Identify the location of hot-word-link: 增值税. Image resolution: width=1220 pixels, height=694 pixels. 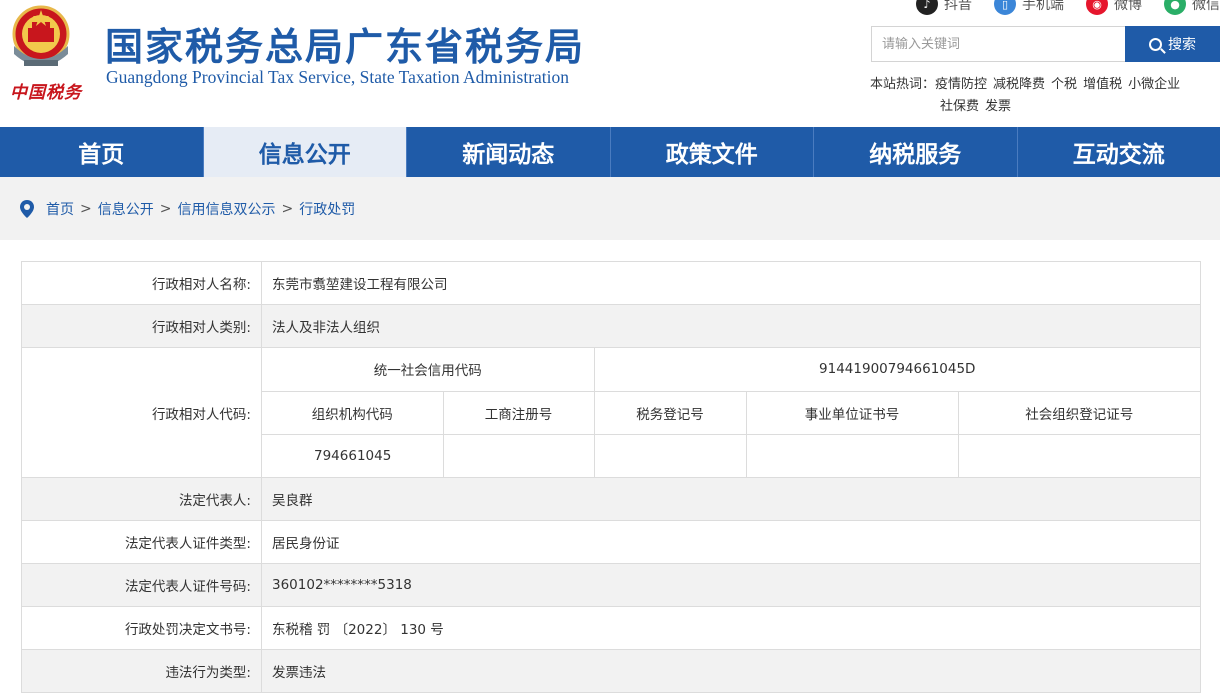
(1102, 84).